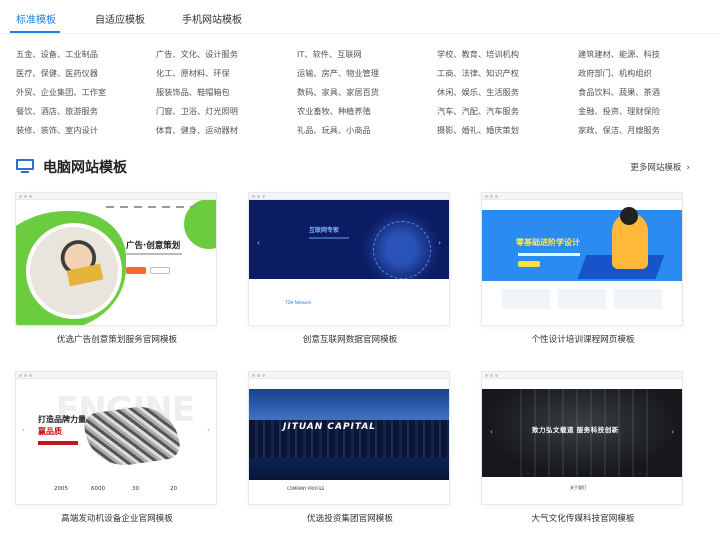 This screenshot has width=720, height=536. I want to click on template-card: 致力弘文载道 服务科技创新 ‹ › 关于我们 大气文化传媒科技官网模板, so click(583, 448).